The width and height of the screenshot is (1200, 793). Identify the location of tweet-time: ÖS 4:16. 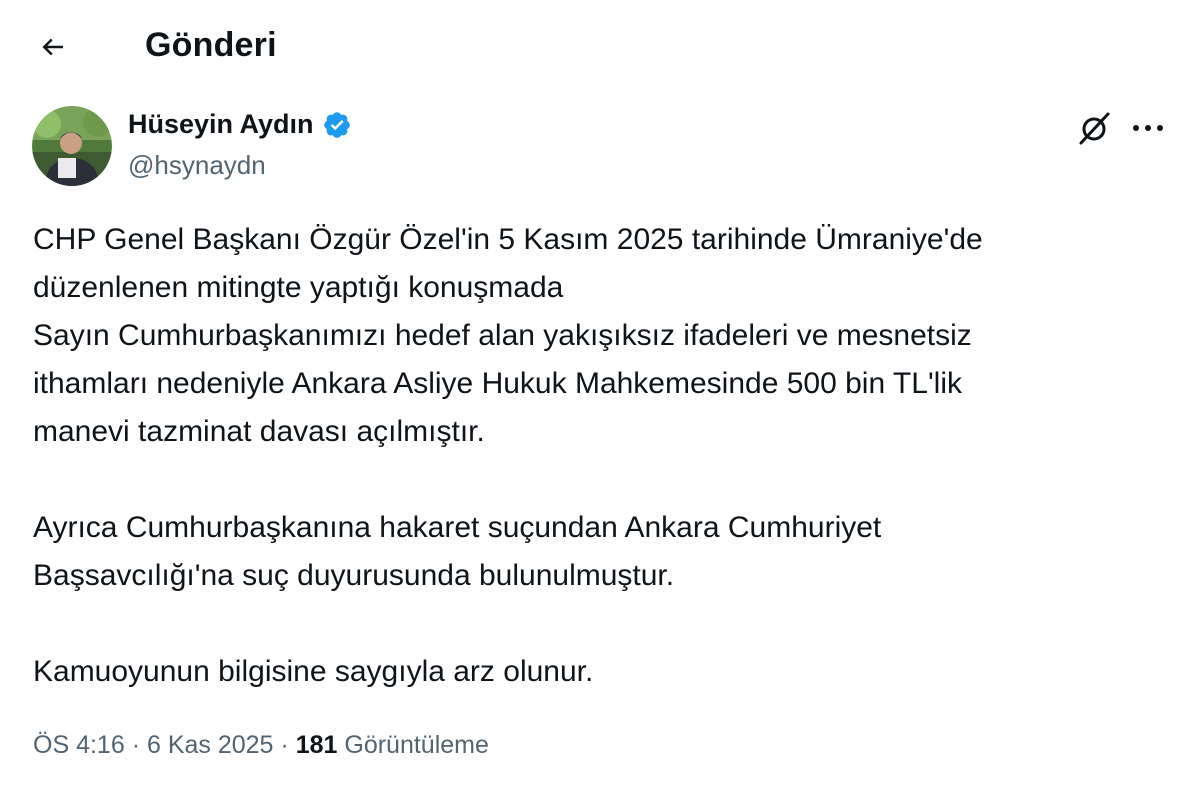
(79, 745).